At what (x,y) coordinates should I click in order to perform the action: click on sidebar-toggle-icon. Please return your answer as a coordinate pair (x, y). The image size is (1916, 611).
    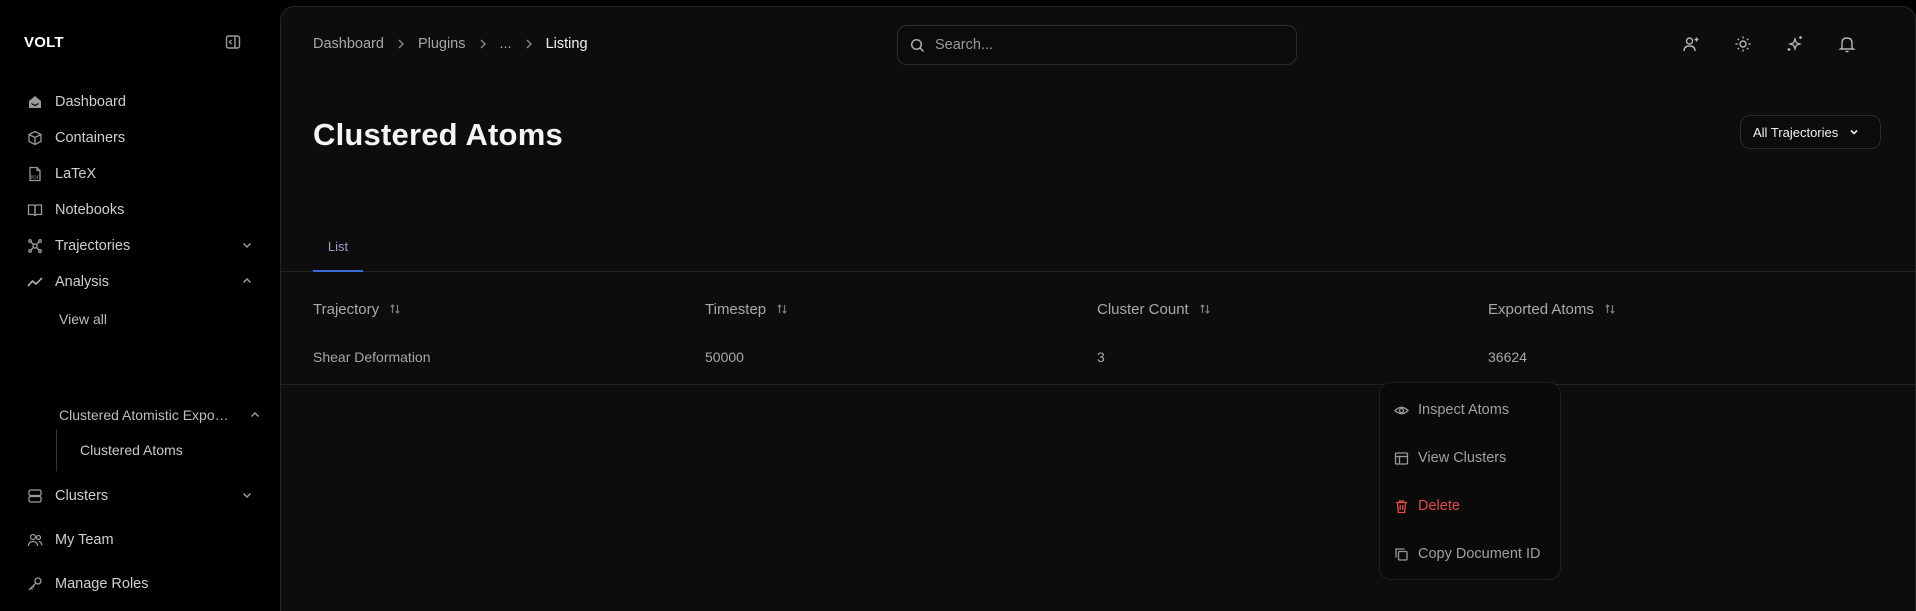
    Looking at the image, I should click on (233, 42).